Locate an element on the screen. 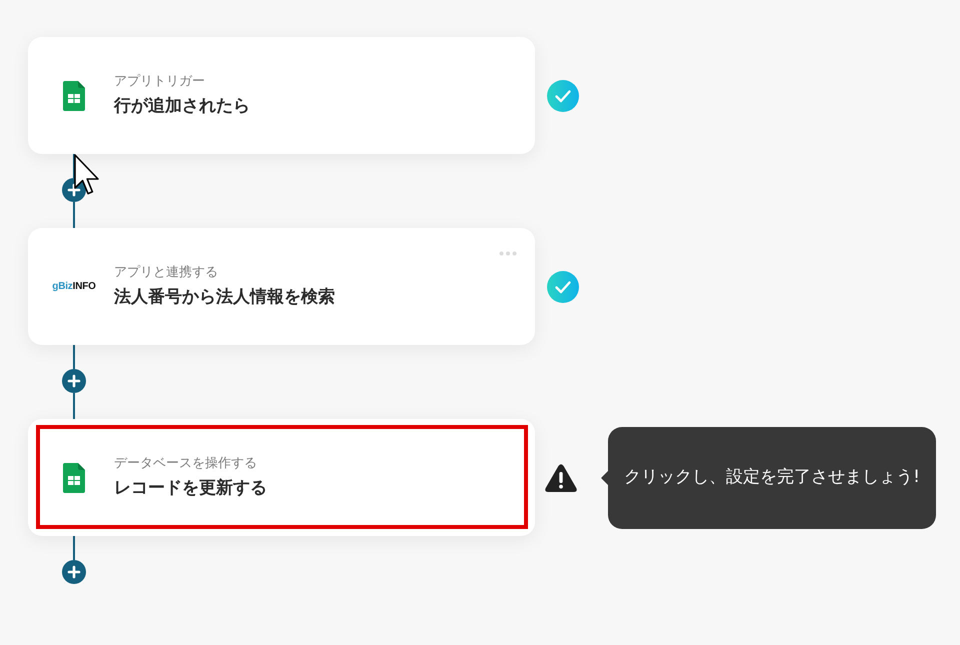  cursor-icon is located at coordinates (87, 175).